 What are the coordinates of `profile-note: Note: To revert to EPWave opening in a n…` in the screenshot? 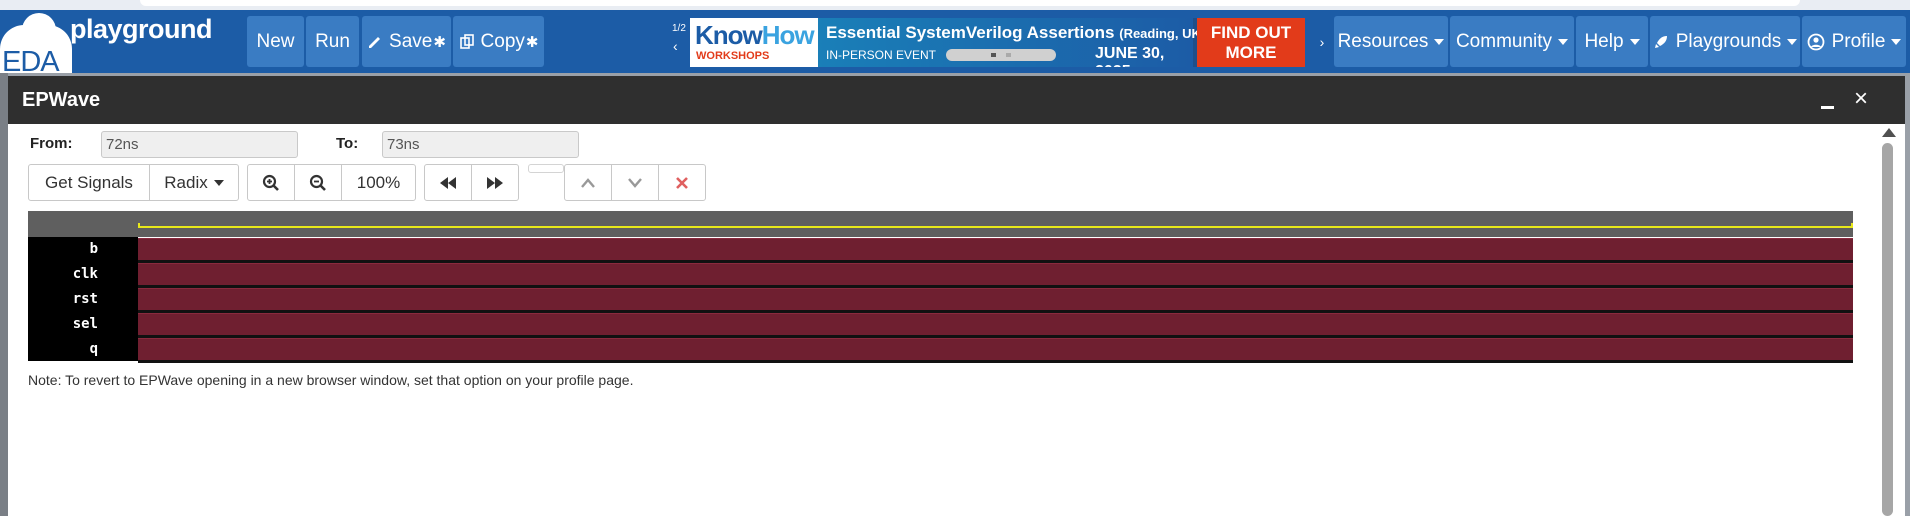 It's located at (331, 380).